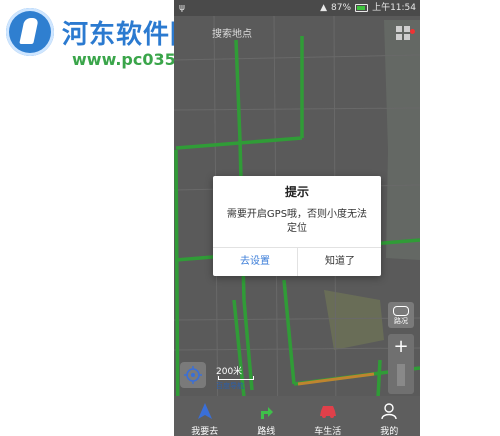  What do you see at coordinates (232, 32) in the screenshot?
I see `search-input: 搜索地点` at bounding box center [232, 32].